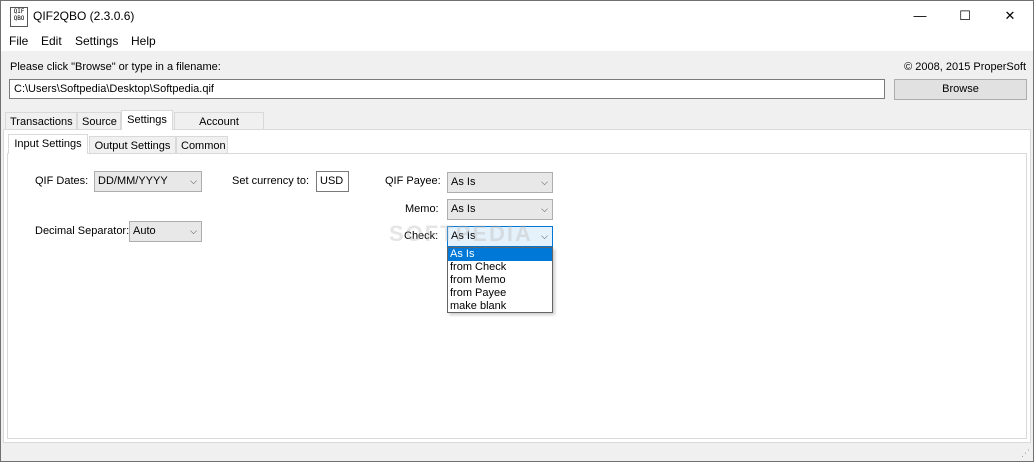  I want to click on resize-grip-icon: ⋰, so click(1025, 453).